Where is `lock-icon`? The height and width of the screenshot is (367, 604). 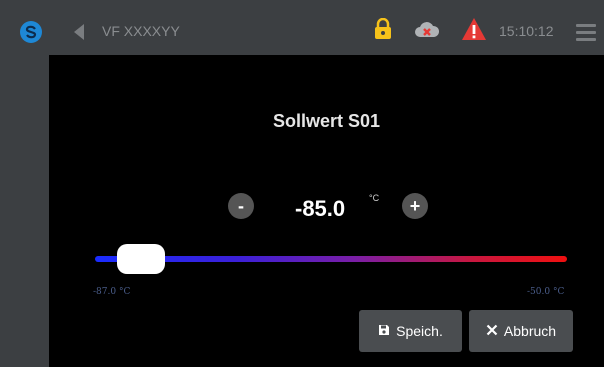 lock-icon is located at coordinates (383, 31).